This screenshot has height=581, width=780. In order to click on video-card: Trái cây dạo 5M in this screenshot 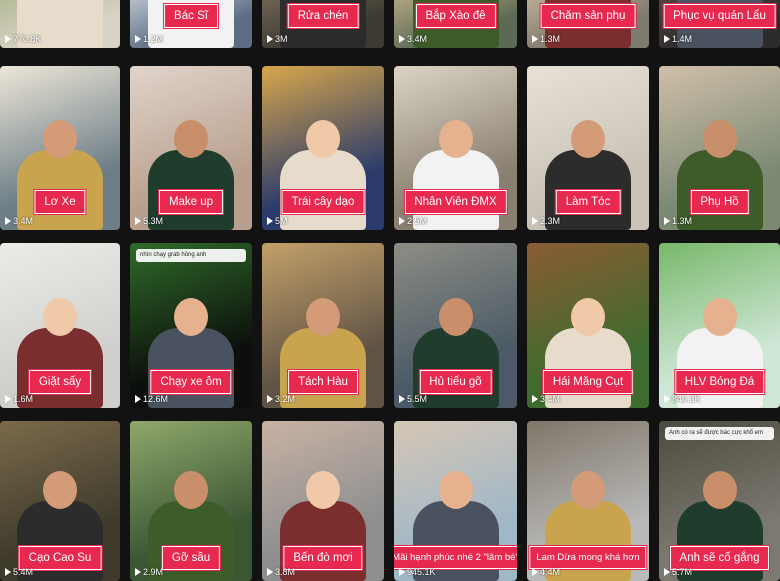, I will do `click(323, 148)`.